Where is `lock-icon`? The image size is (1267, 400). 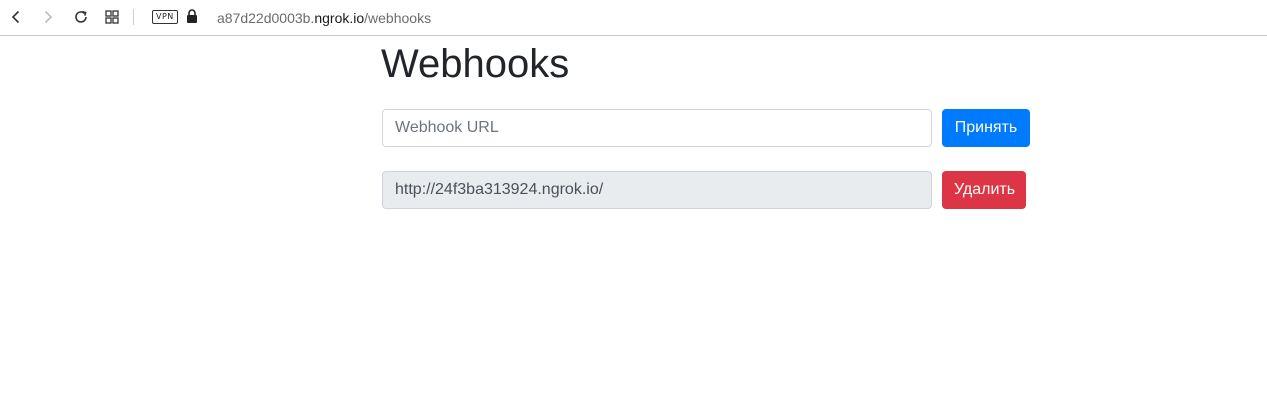 lock-icon is located at coordinates (192, 19).